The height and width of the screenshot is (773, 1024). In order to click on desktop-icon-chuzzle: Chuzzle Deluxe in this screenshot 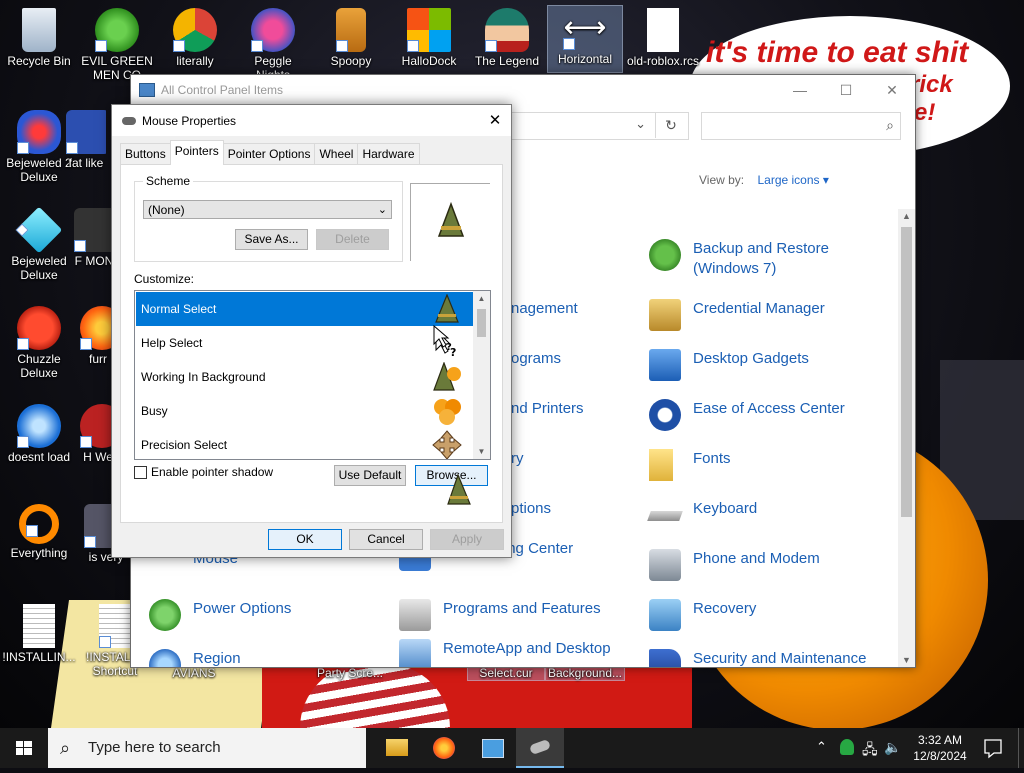, I will do `click(39, 343)`.